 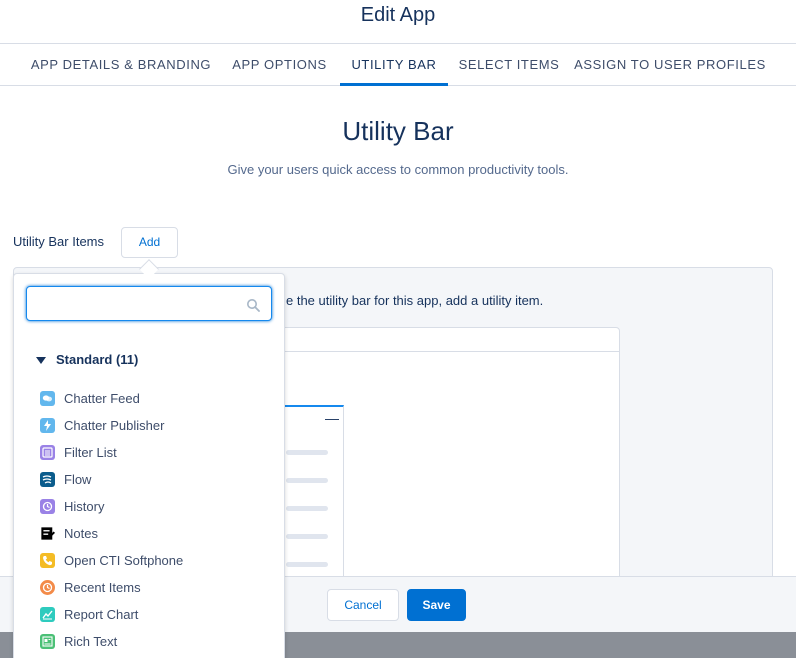 I want to click on list-item-chatter-publisher: Chatter Publisher, so click(x=155, y=426).